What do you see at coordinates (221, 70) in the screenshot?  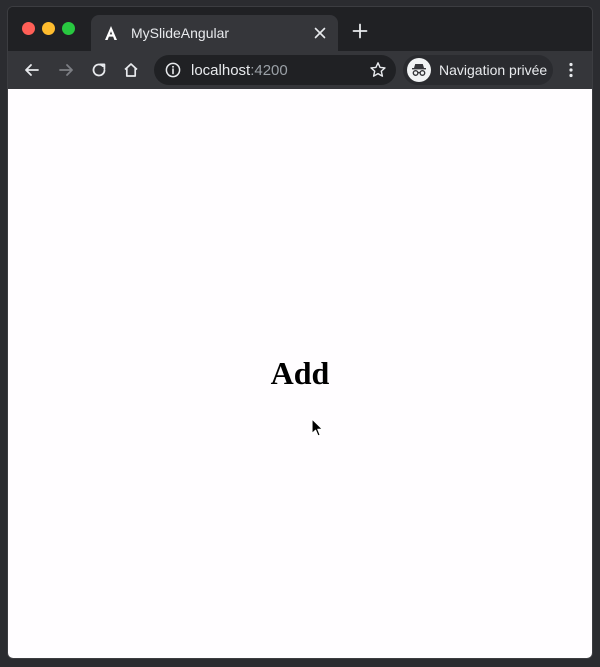 I see `url-host: localhost` at bounding box center [221, 70].